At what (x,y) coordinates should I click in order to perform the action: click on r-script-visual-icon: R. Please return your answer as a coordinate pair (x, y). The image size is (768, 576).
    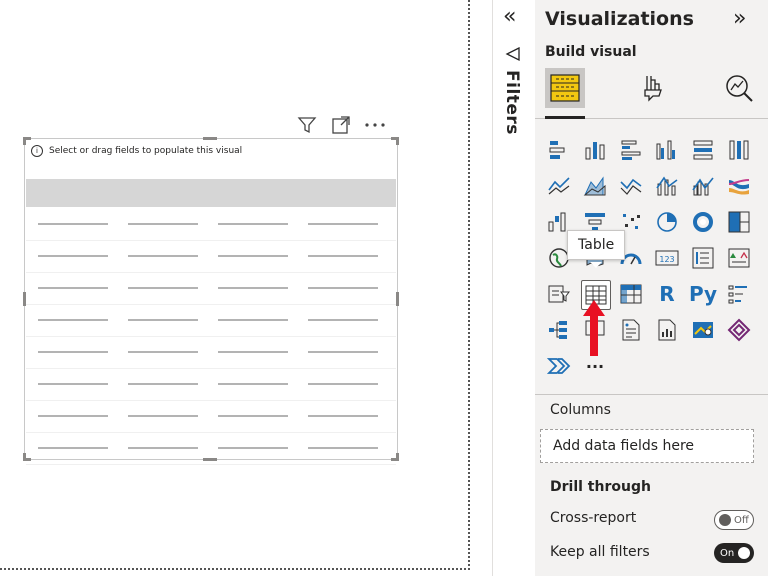
    Looking at the image, I should click on (667, 294).